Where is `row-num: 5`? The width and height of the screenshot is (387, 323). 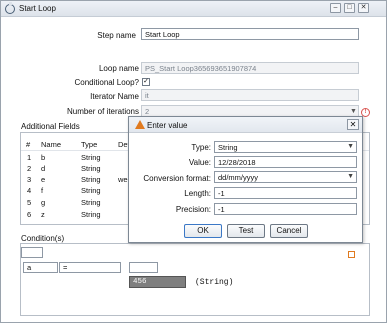
row-num: 5 is located at coordinates (29, 202).